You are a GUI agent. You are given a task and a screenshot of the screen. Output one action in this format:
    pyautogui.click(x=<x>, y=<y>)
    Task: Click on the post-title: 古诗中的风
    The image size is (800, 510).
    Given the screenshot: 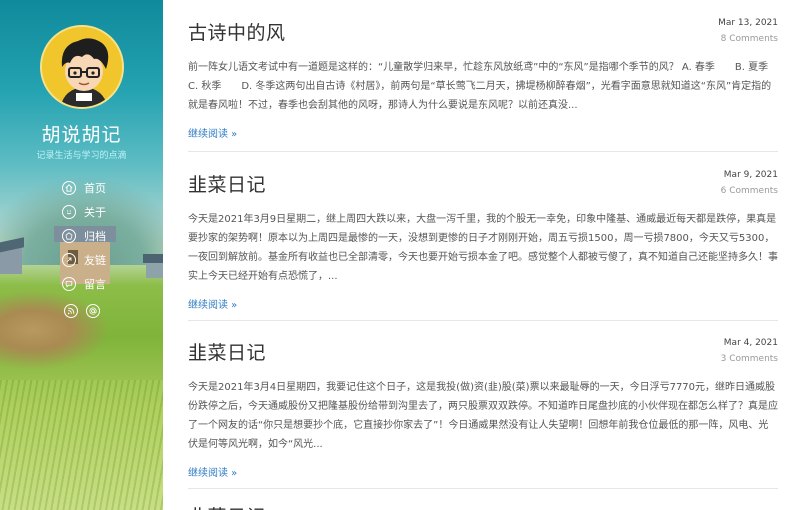 What is the action you would take?
    pyautogui.click(x=483, y=31)
    